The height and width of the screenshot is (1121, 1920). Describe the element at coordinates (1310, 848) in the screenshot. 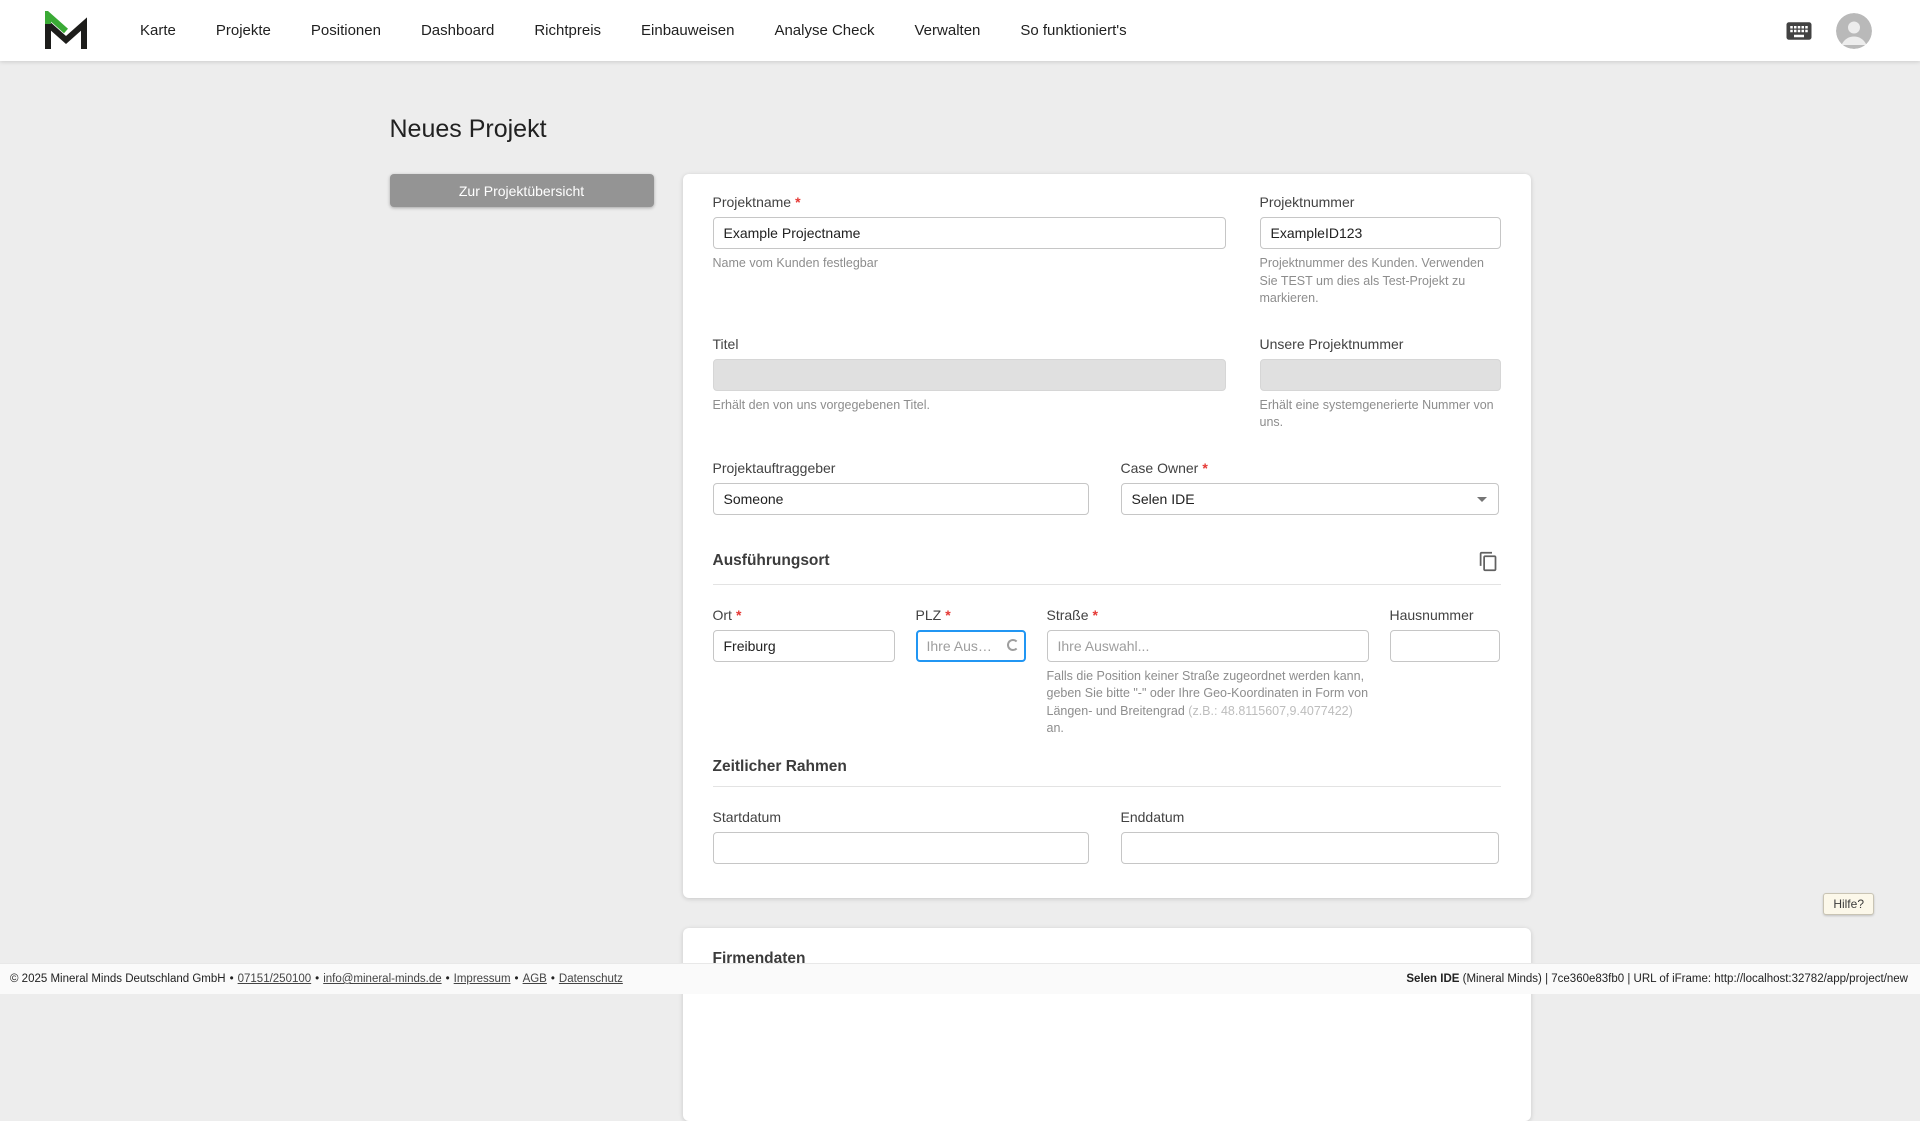

I see `enddatum-input` at that location.